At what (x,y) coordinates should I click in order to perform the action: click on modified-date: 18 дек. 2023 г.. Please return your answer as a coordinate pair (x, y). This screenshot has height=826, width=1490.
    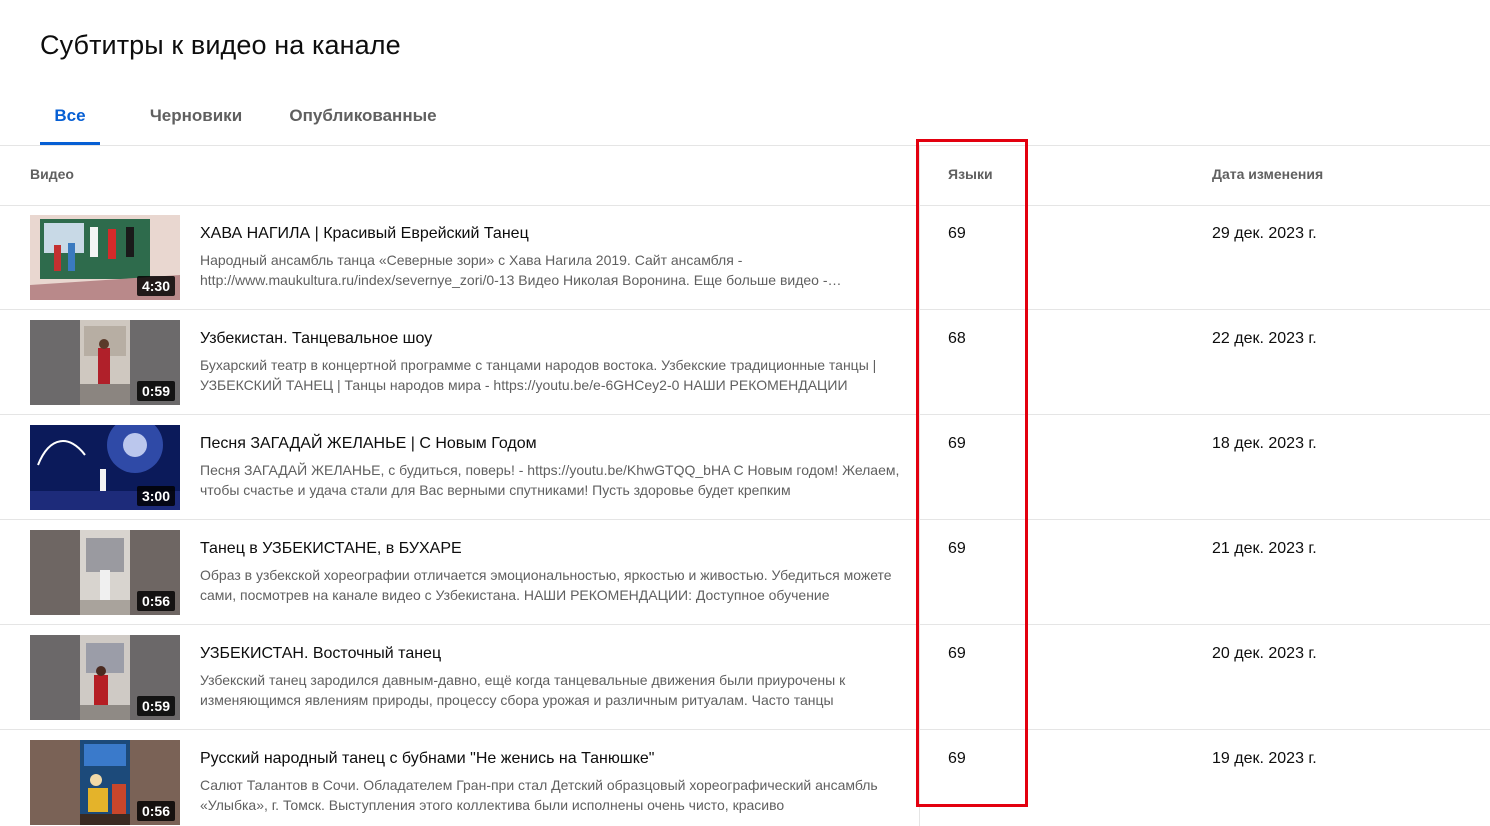
    Looking at the image, I should click on (1264, 443).